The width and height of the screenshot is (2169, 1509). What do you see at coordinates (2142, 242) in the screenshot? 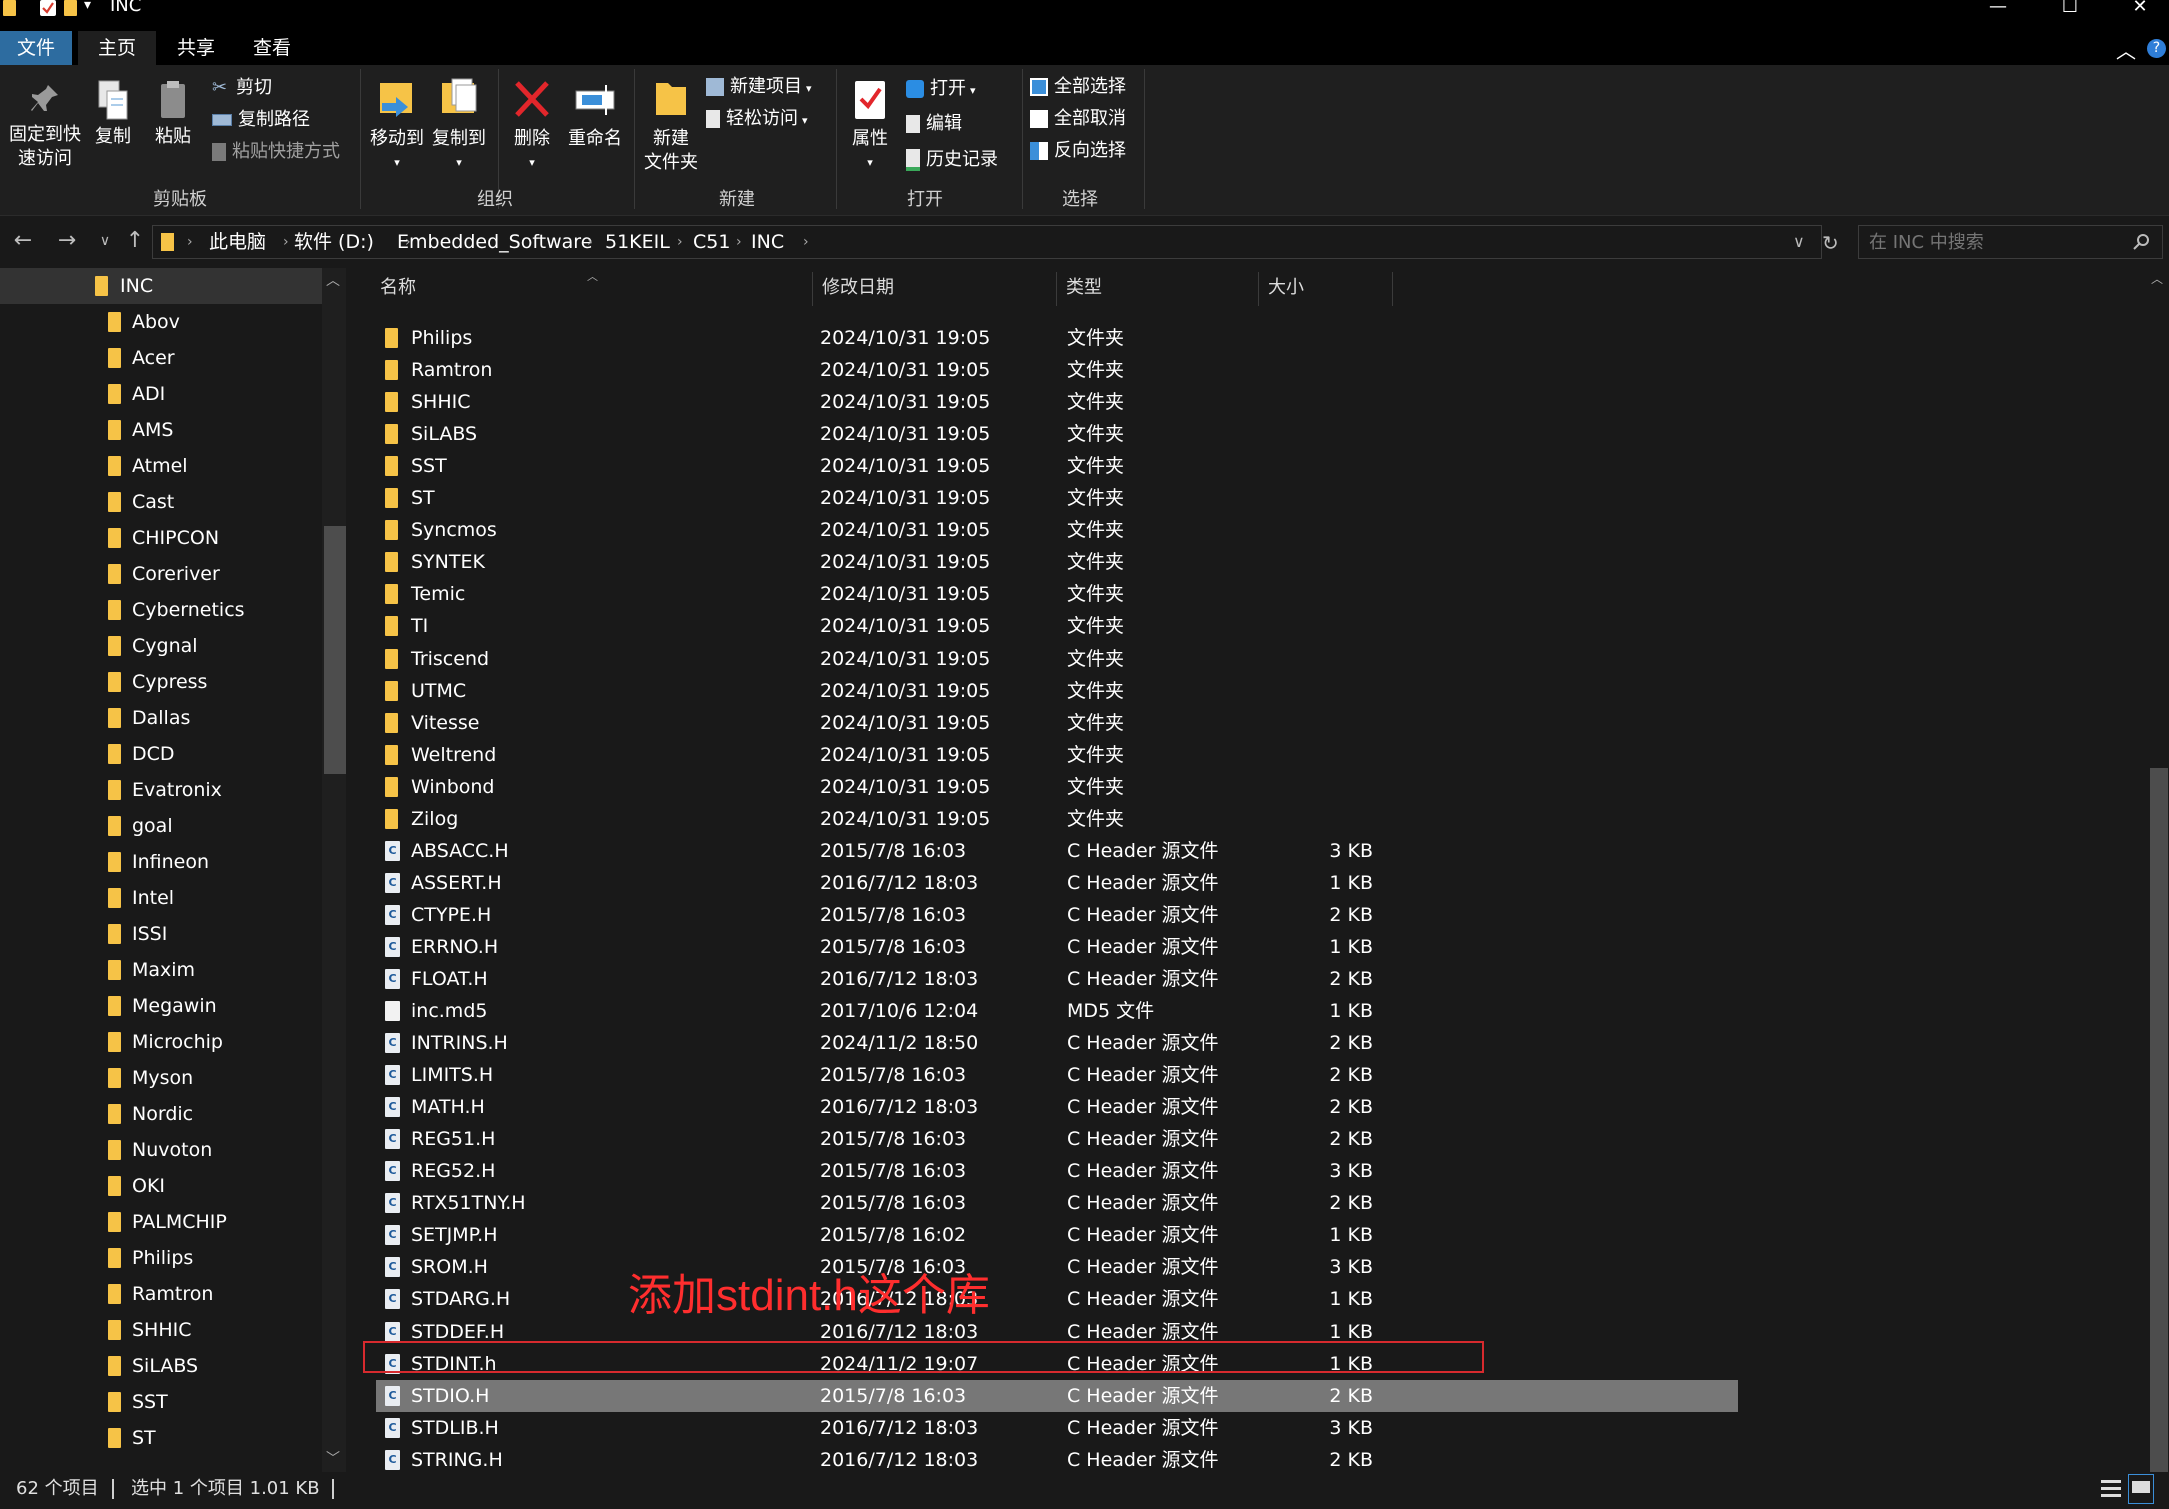
I see `search-icon` at bounding box center [2142, 242].